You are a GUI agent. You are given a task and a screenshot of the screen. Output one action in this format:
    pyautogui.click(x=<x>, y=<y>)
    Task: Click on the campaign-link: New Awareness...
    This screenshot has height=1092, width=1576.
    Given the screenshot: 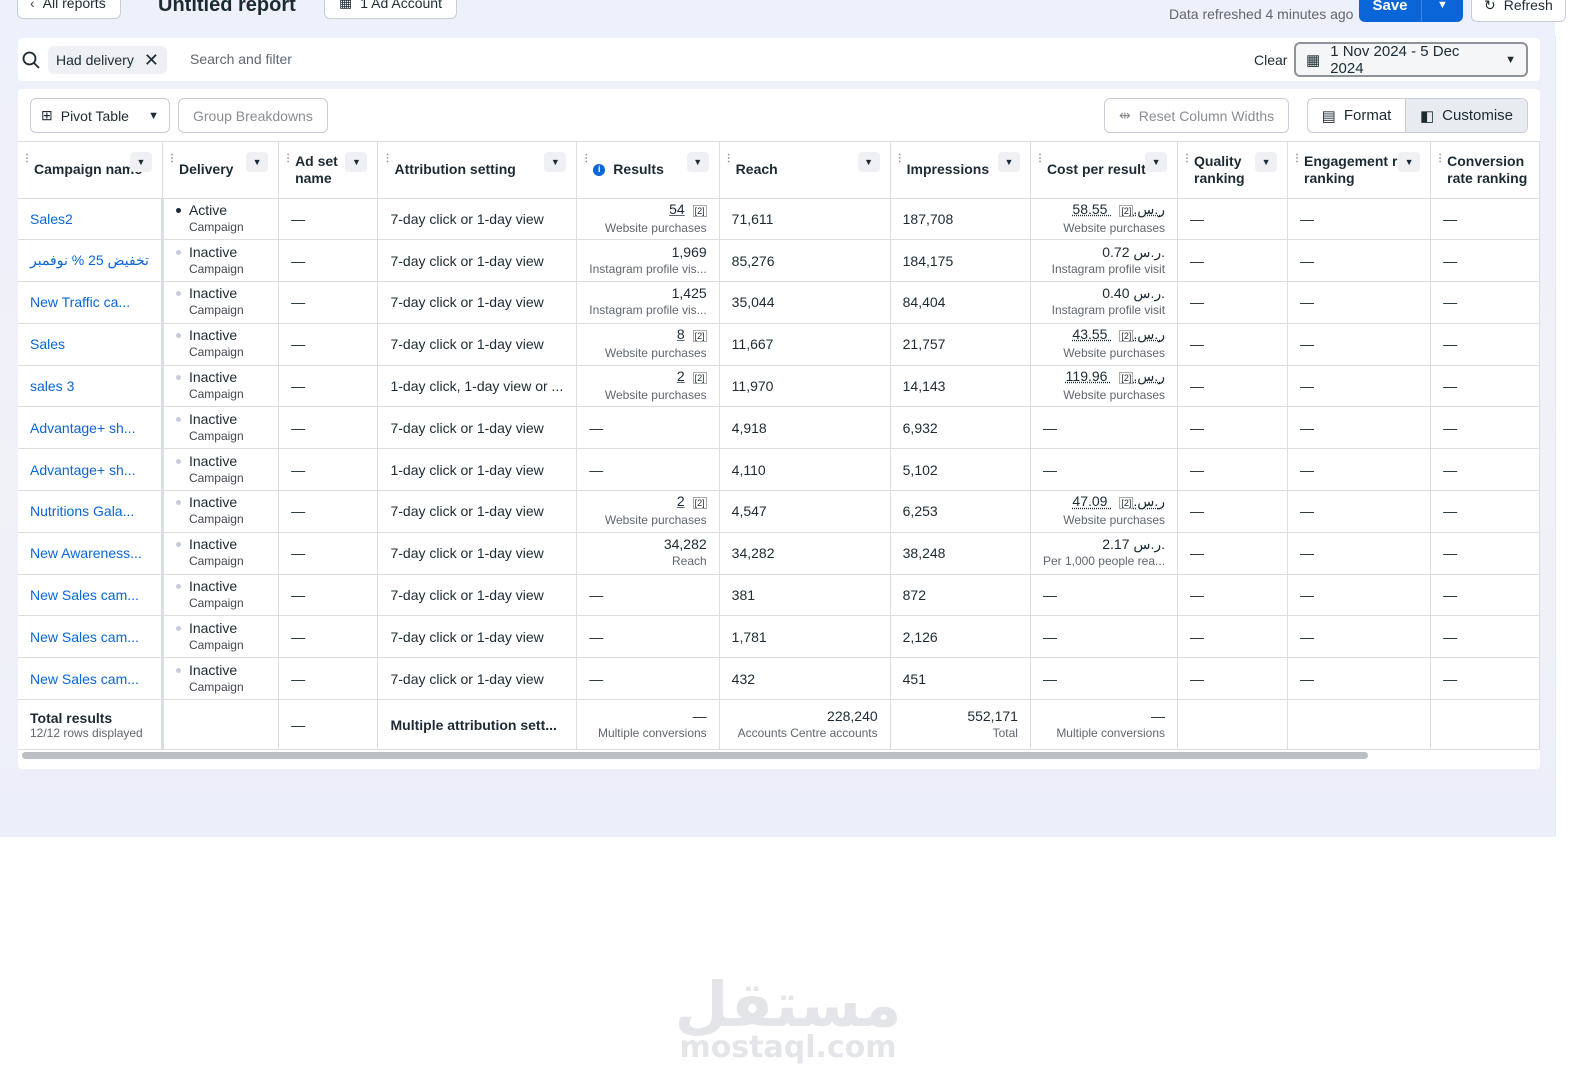 What is the action you would take?
    pyautogui.click(x=86, y=553)
    